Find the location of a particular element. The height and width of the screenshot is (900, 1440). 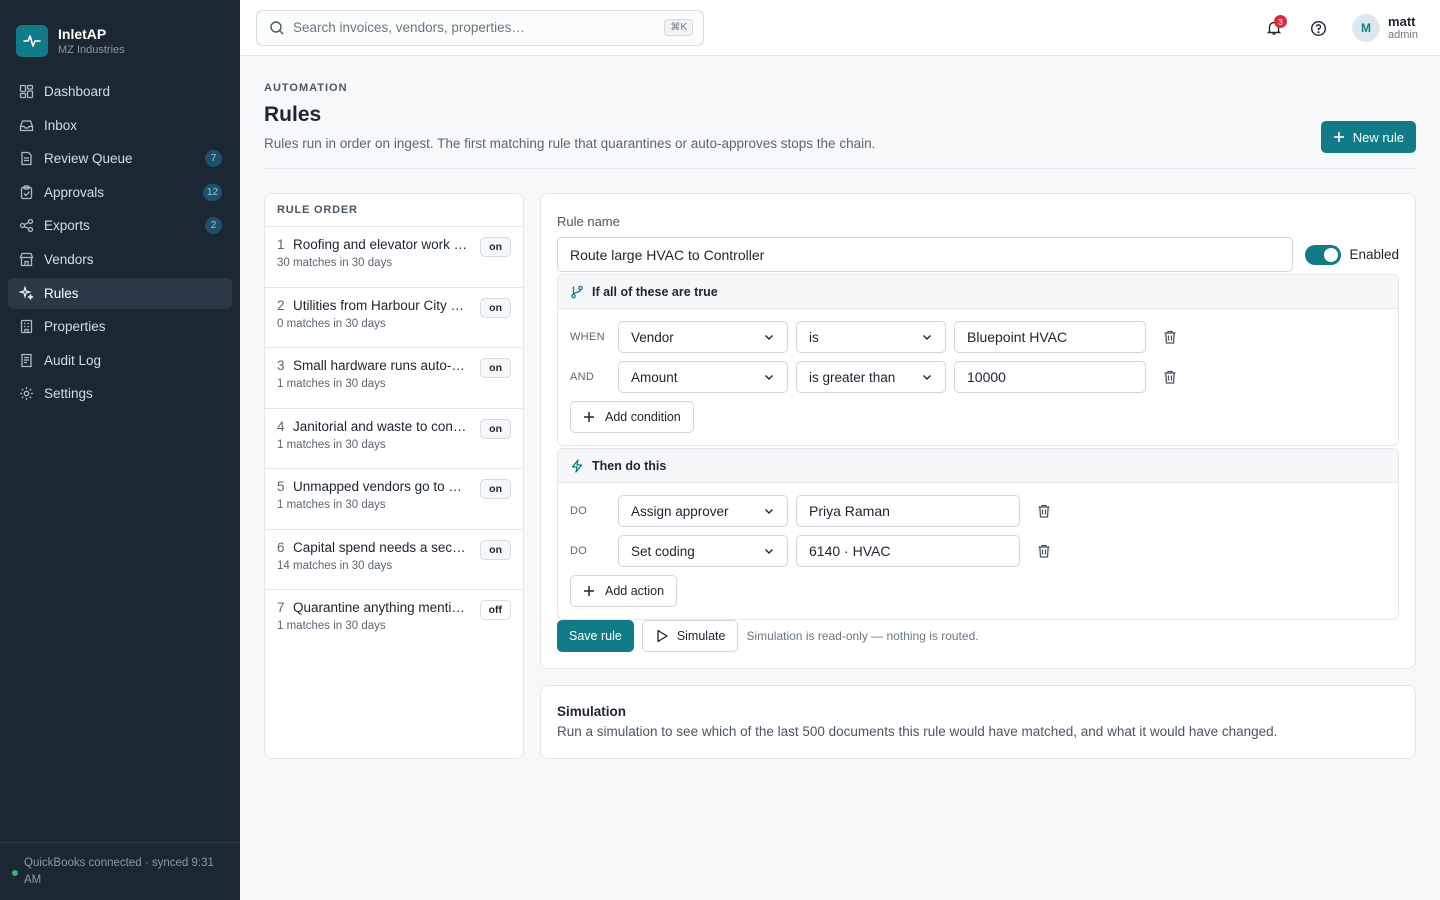

condition-field-select: Amount is located at coordinates (703, 377).